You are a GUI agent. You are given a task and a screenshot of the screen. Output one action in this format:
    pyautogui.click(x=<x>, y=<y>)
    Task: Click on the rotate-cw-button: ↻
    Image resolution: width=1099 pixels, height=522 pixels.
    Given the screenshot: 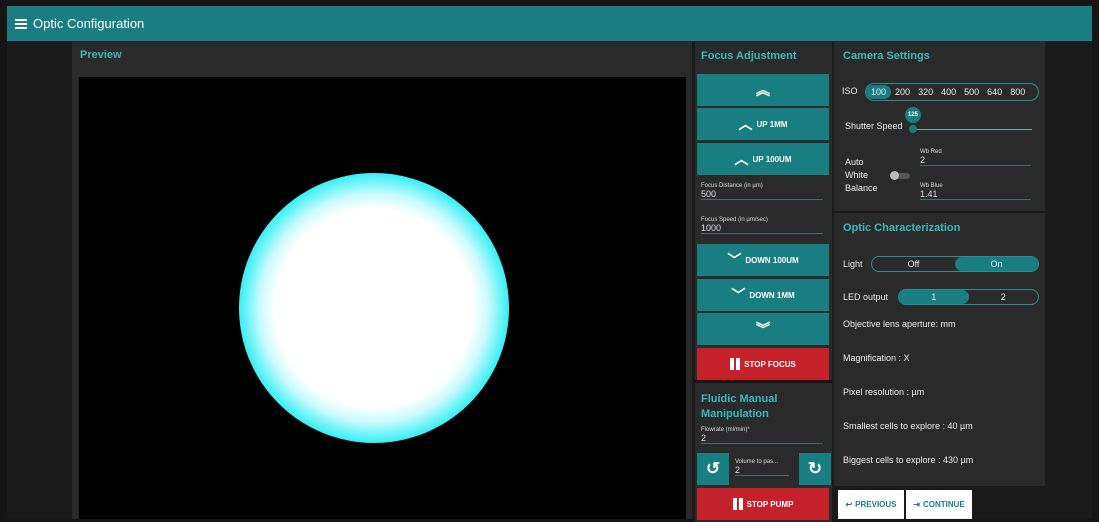 What is the action you would take?
    pyautogui.click(x=815, y=469)
    